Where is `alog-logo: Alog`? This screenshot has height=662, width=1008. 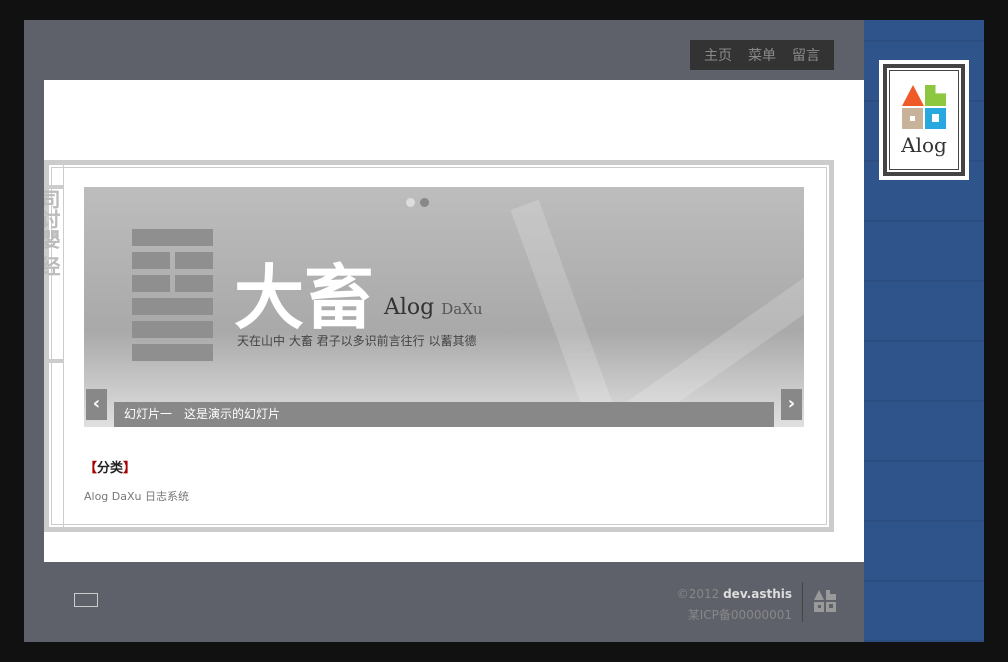
alog-logo: Alog is located at coordinates (924, 120).